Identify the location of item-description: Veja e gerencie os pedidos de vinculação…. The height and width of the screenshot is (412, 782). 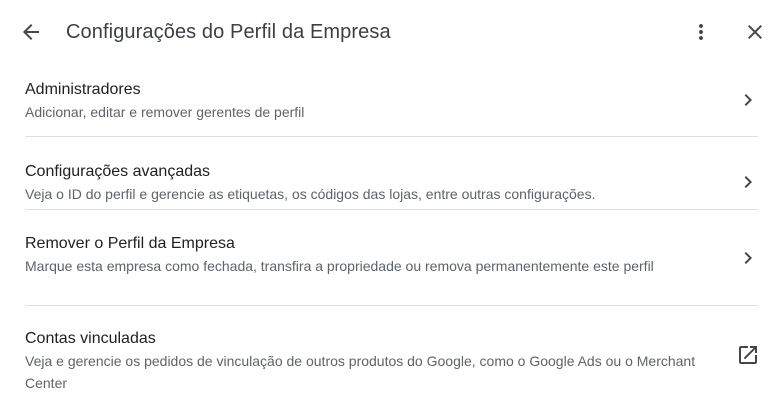
(360, 372).